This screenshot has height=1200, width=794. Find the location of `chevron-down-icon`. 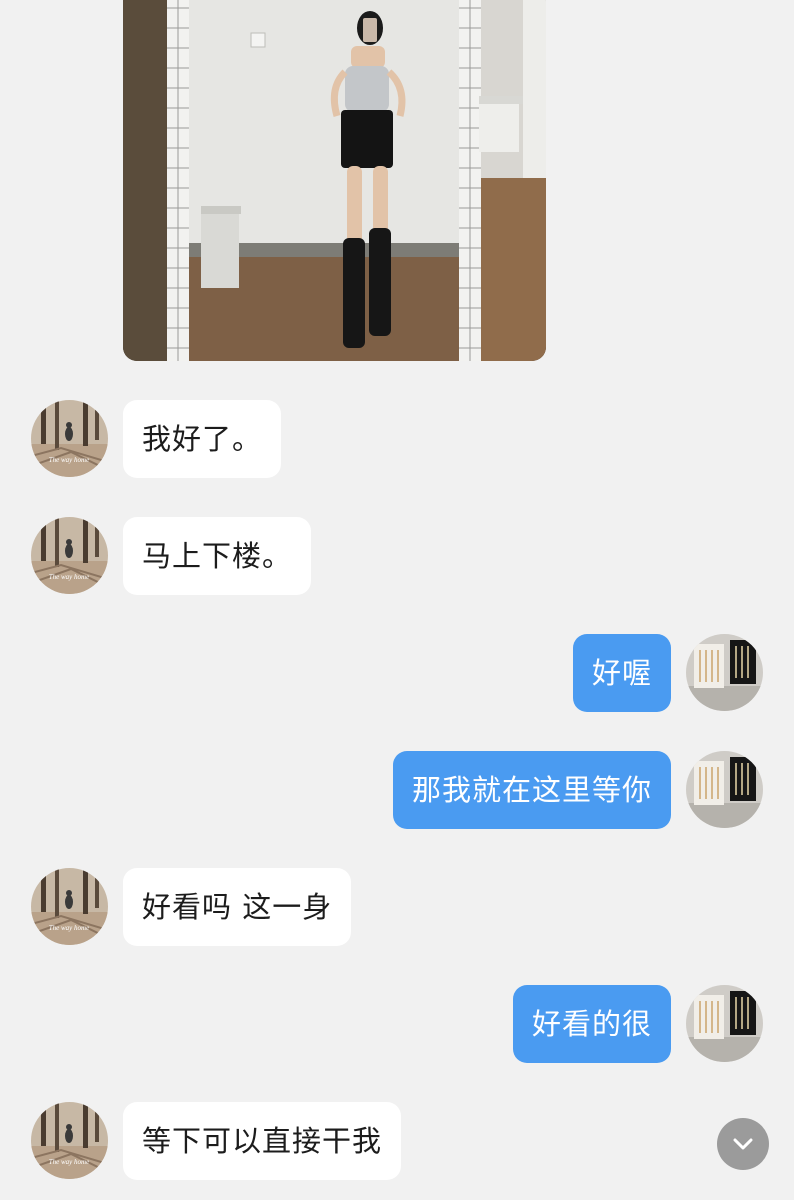

chevron-down-icon is located at coordinates (743, 1144).